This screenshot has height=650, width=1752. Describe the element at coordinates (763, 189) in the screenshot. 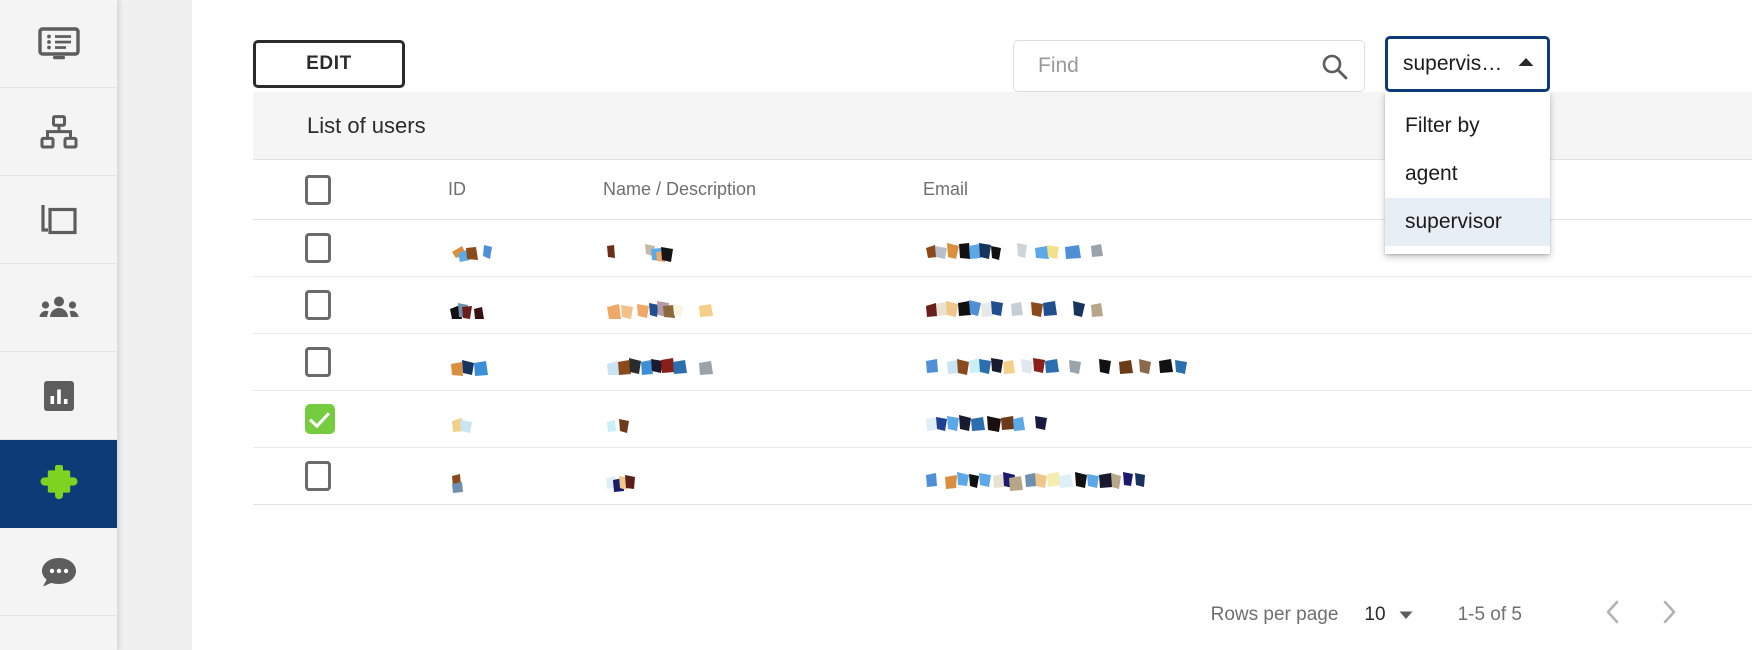

I see `column-header-name: Name / Description` at that location.